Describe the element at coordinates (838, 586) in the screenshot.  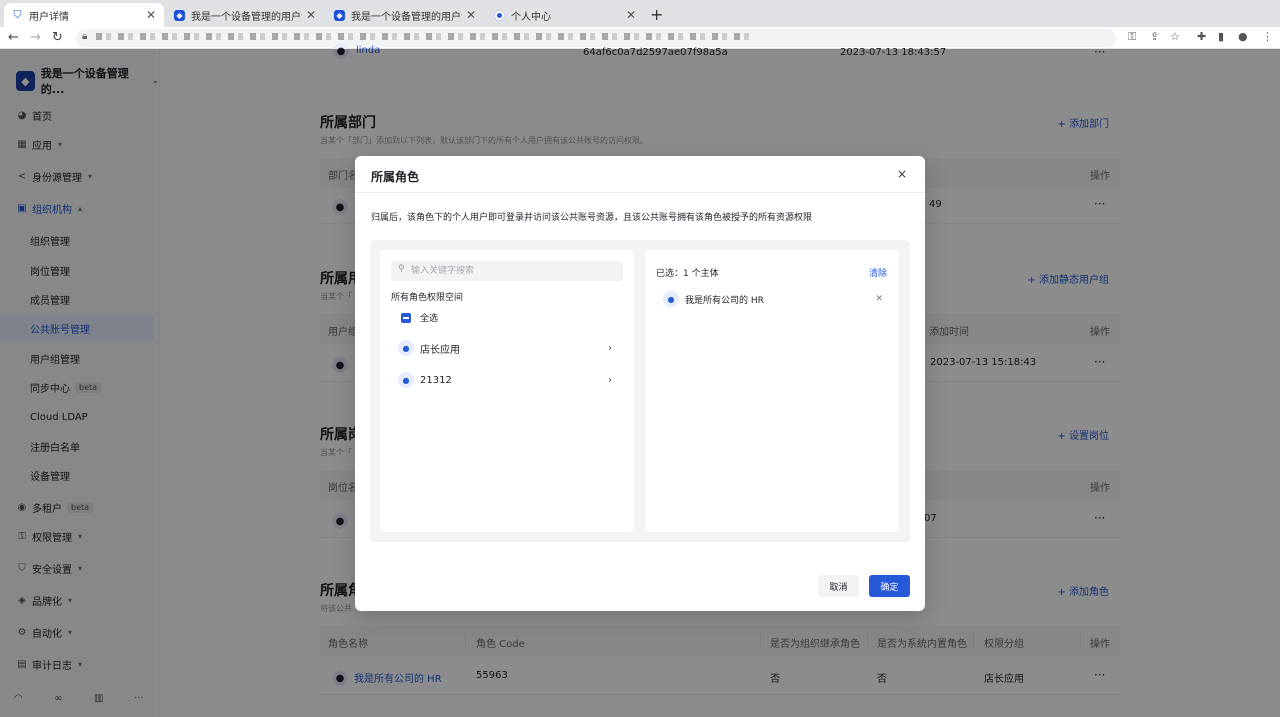
I see `cancel-button: 取消` at that location.